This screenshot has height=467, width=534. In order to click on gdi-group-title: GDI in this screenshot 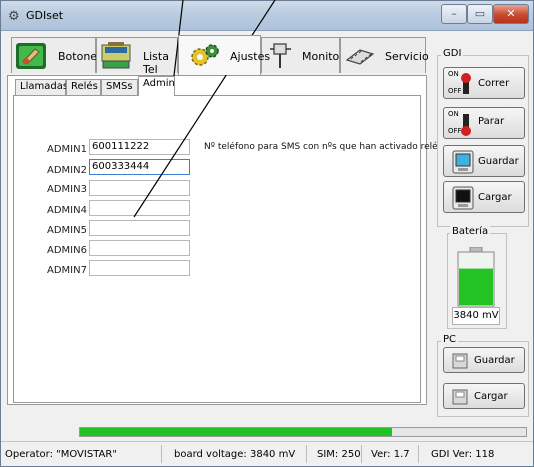, I will do `click(452, 53)`.